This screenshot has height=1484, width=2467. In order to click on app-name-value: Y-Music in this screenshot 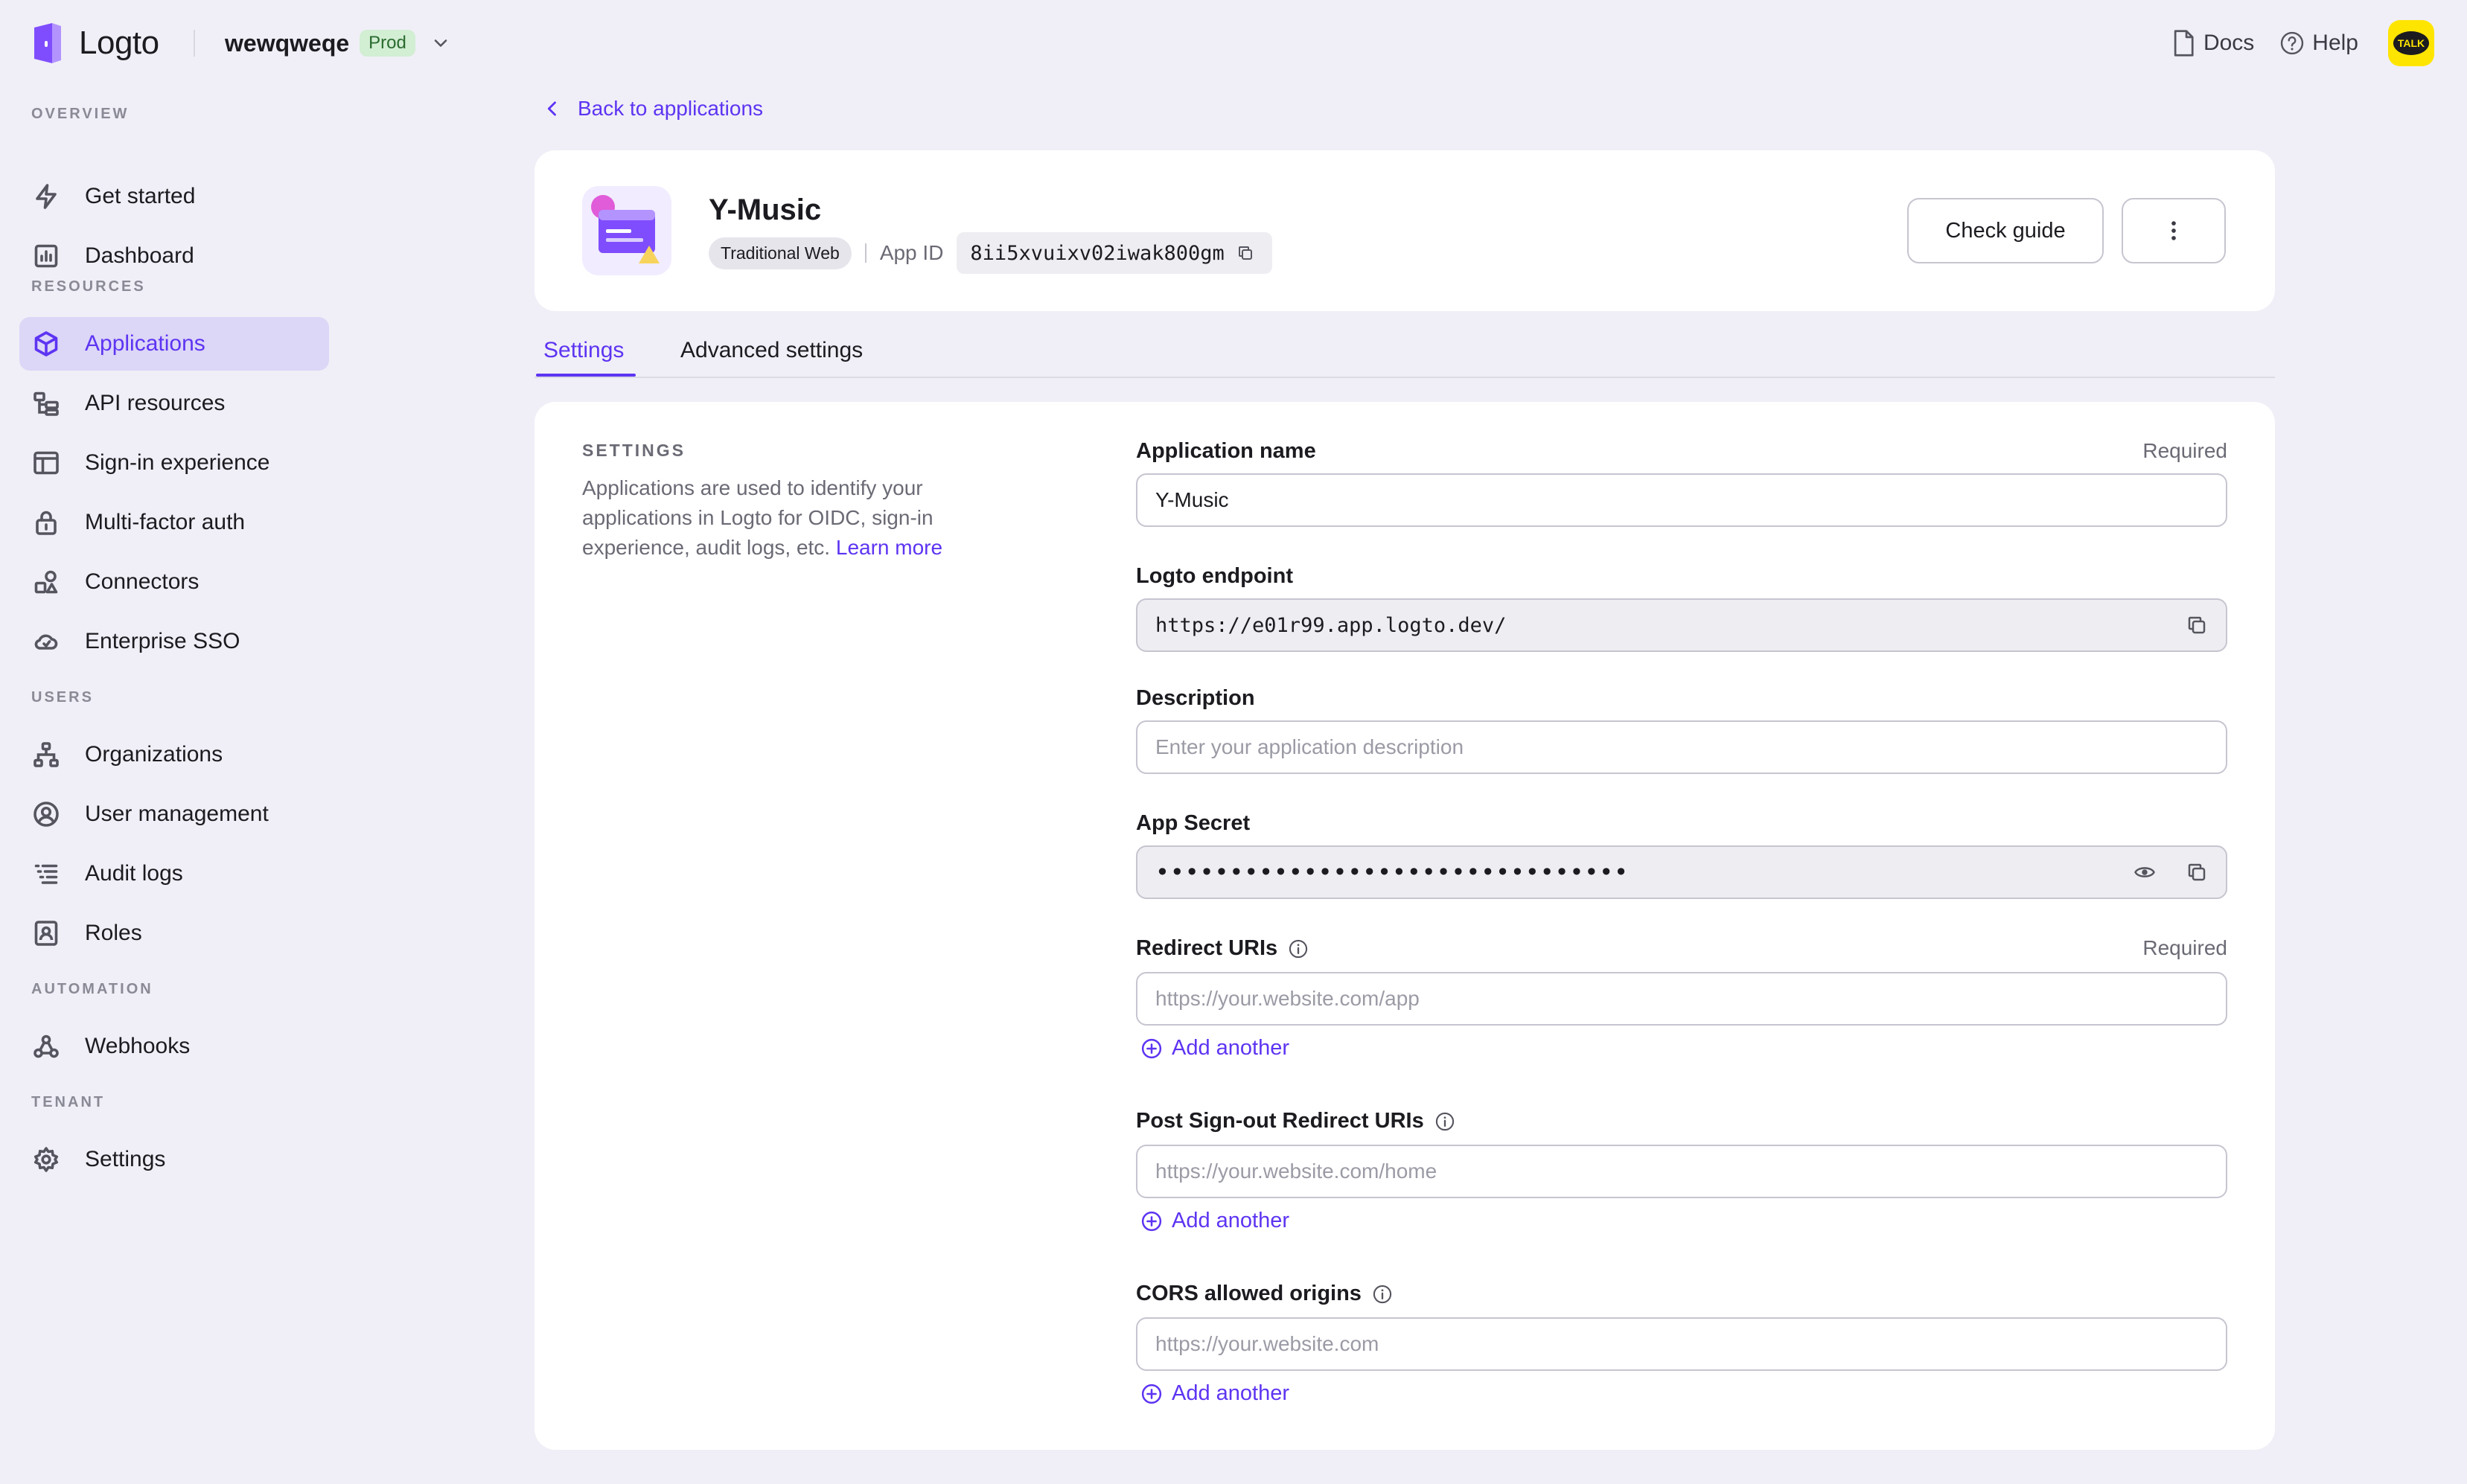, I will do `click(1192, 499)`.